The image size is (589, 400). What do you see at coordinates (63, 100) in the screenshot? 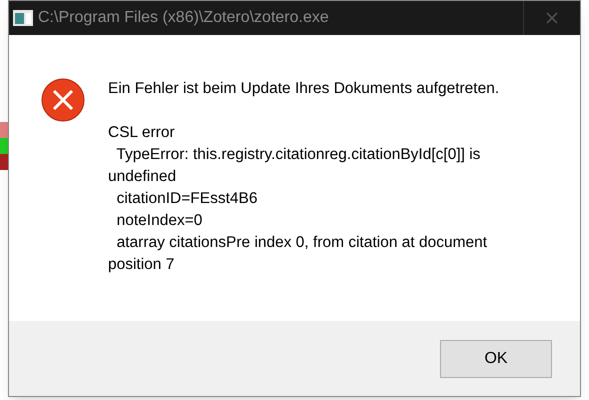
I see `error-icon` at bounding box center [63, 100].